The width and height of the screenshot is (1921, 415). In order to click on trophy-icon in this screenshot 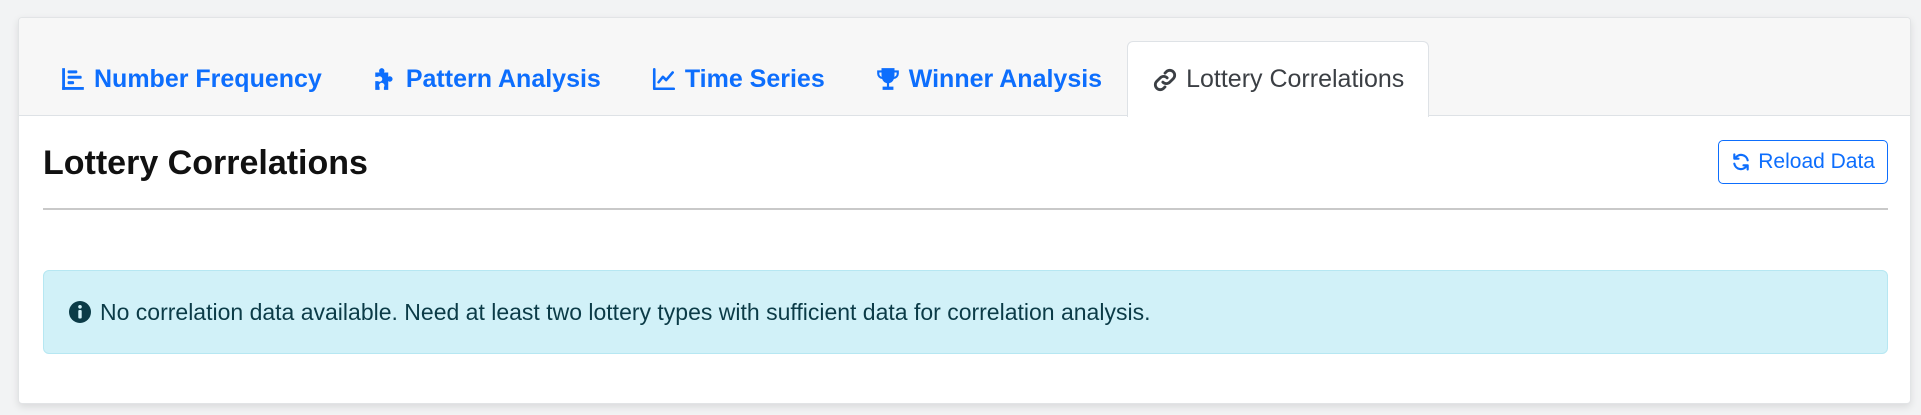, I will do `click(888, 79)`.